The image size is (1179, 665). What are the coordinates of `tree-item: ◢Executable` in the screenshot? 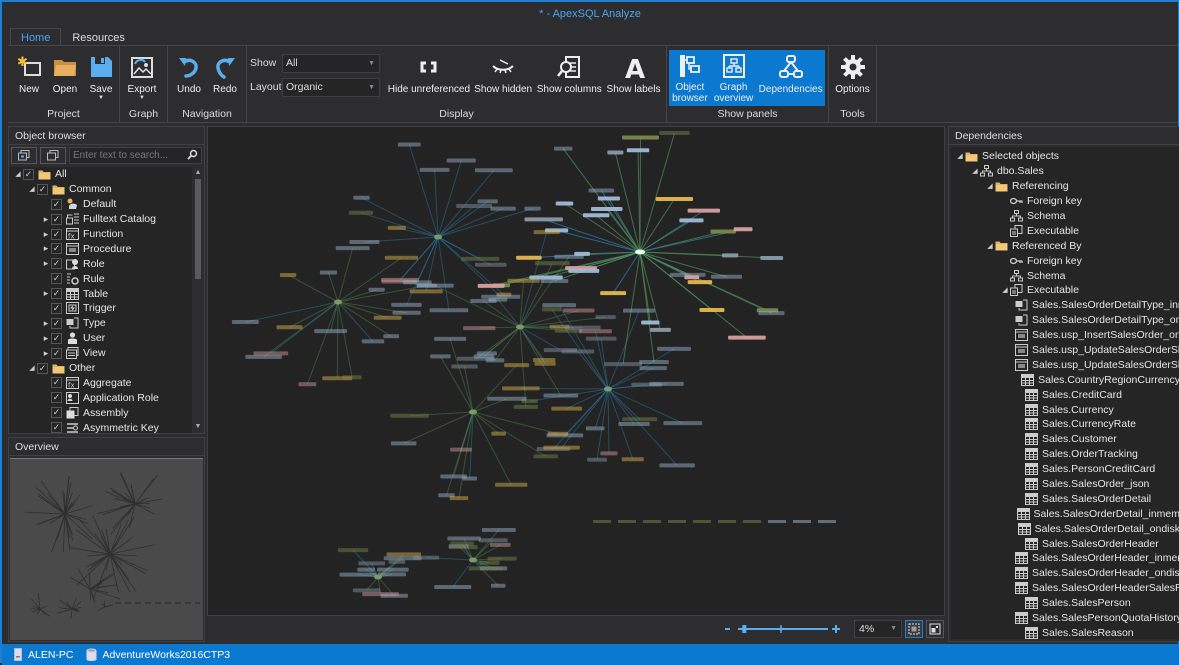 It's located at (1065, 290).